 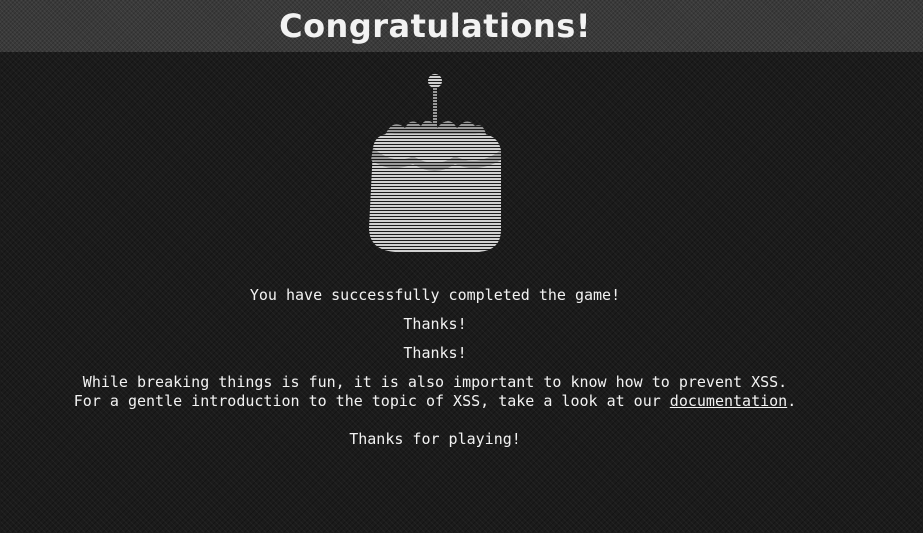 I want to click on thanks-message-2: Thanks!, so click(x=435, y=353).